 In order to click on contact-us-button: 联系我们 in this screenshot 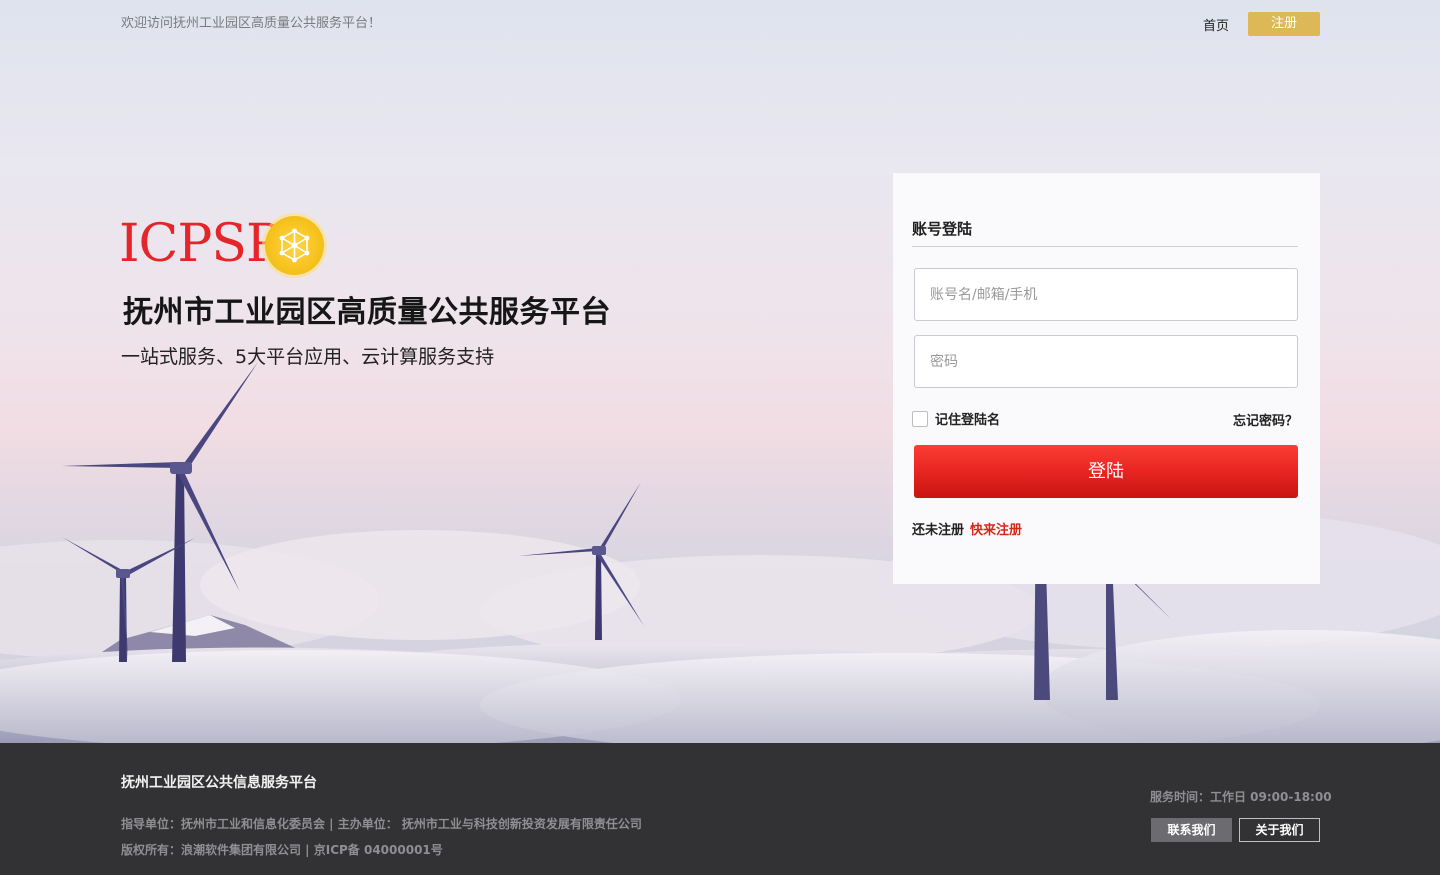, I will do `click(1191, 830)`.